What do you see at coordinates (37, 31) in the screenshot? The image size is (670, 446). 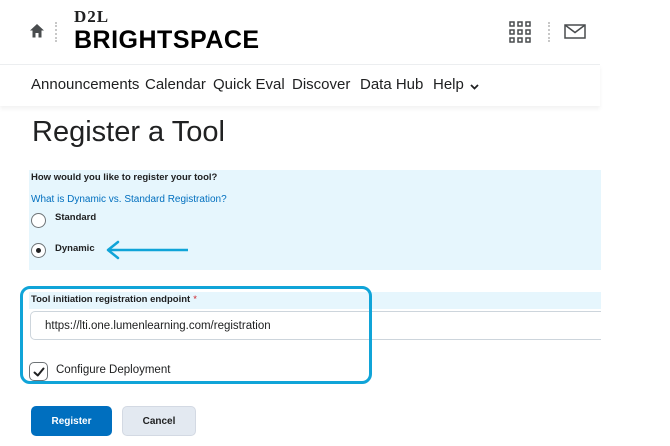 I see `home-icon` at bounding box center [37, 31].